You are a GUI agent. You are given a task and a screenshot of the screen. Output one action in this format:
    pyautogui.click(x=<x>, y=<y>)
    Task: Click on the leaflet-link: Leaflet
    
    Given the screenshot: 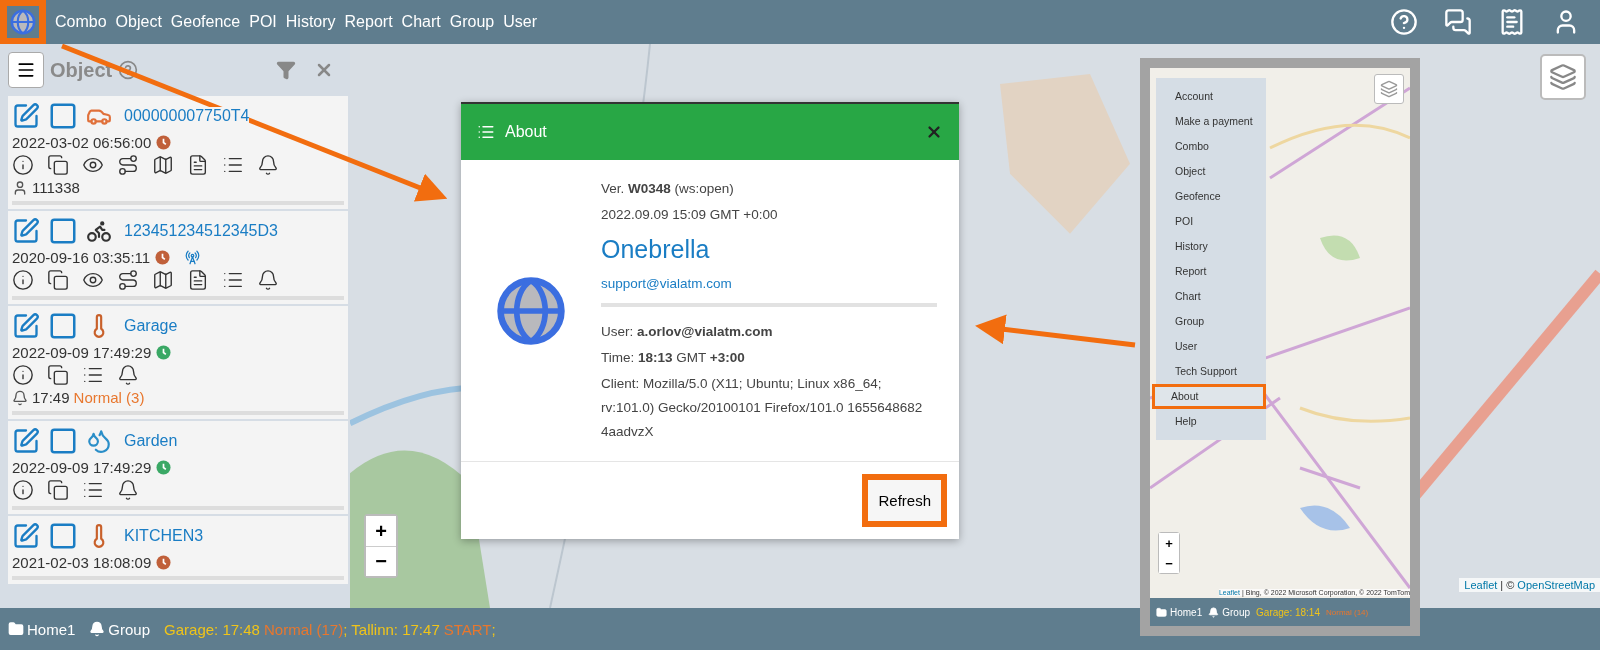 What is the action you would take?
    pyautogui.click(x=1481, y=585)
    